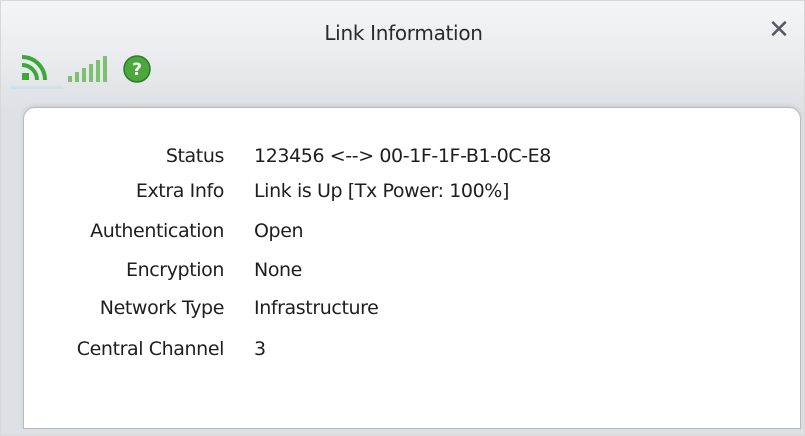 The width and height of the screenshot is (805, 436). Describe the element at coordinates (150, 349) in the screenshot. I see `central-channel-label: Central Channel` at that location.